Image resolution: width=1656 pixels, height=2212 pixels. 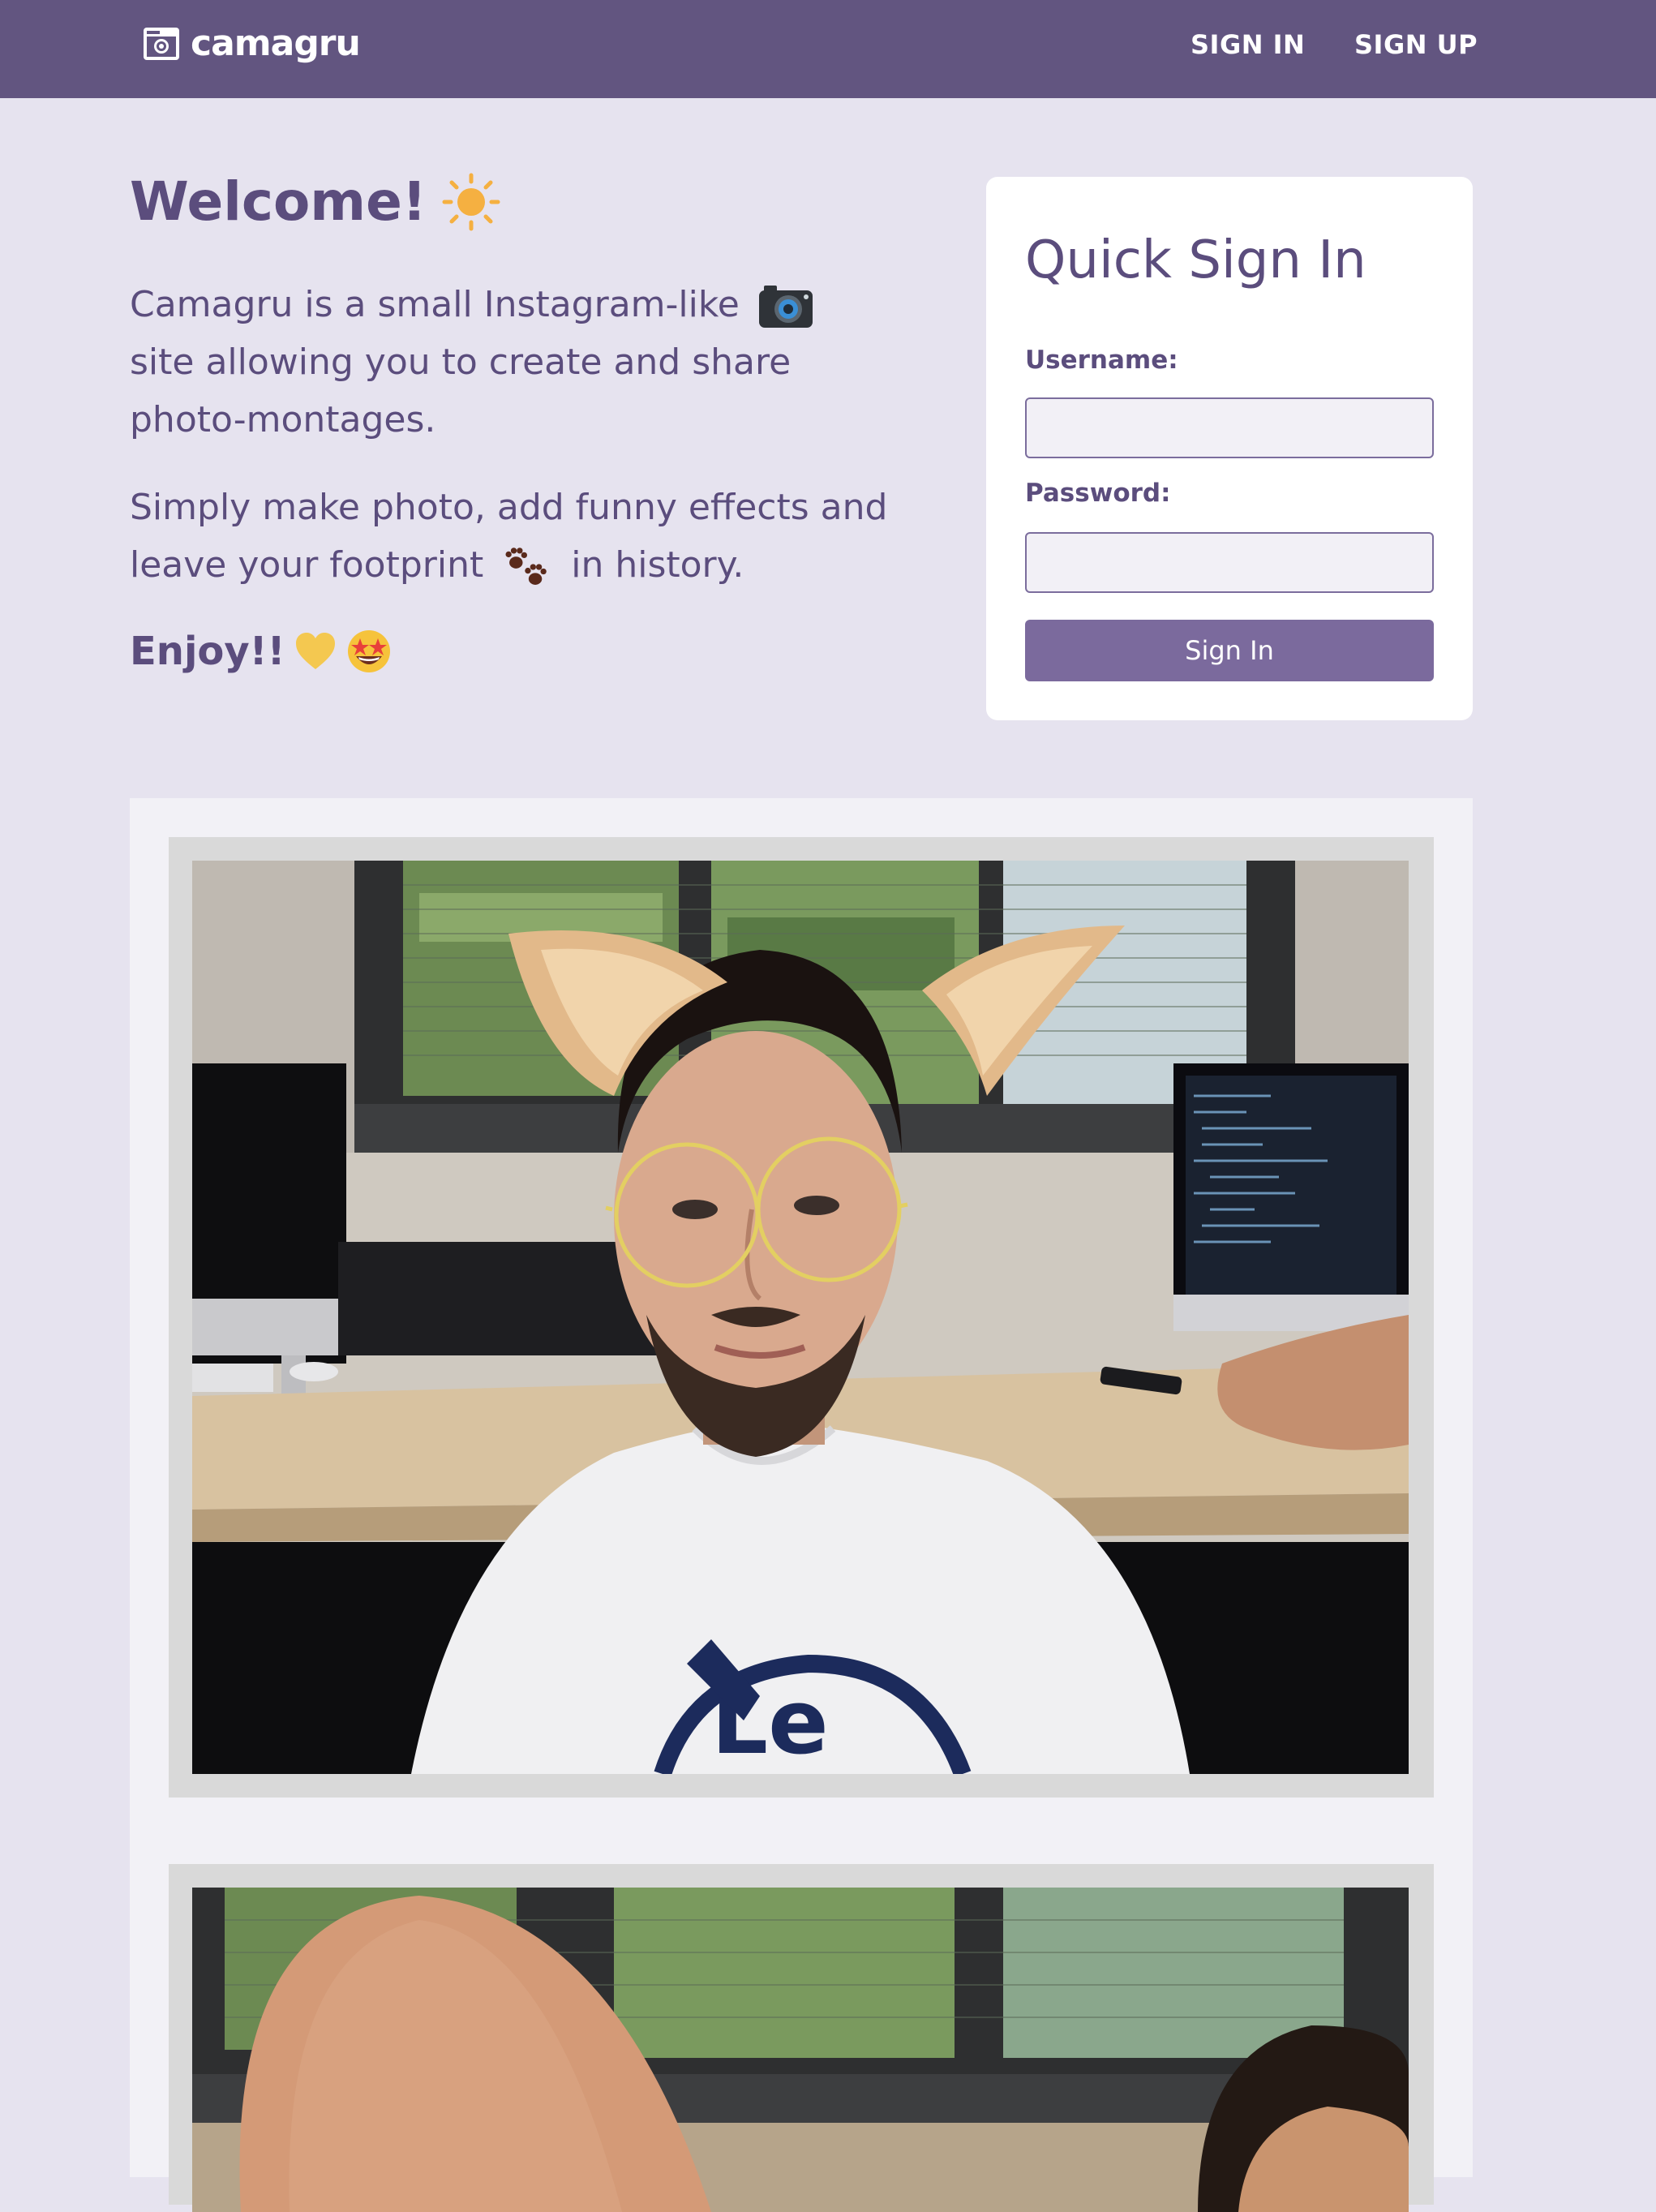 What do you see at coordinates (1248, 44) in the screenshot?
I see `nav-sign-in-link: SIGN IN` at bounding box center [1248, 44].